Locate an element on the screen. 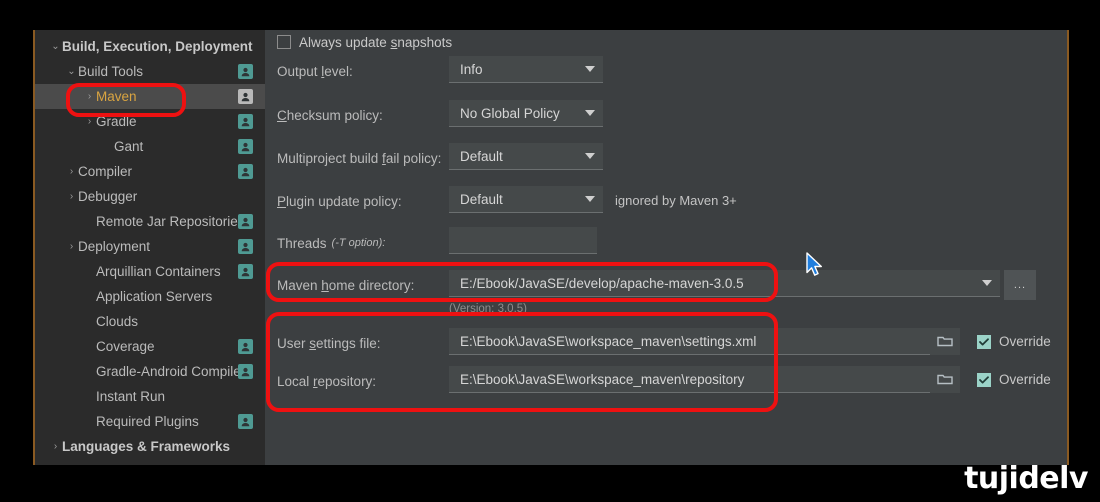 This screenshot has height=502, width=1100. sidebar-item-clouds: Clouds is located at coordinates (150, 321).